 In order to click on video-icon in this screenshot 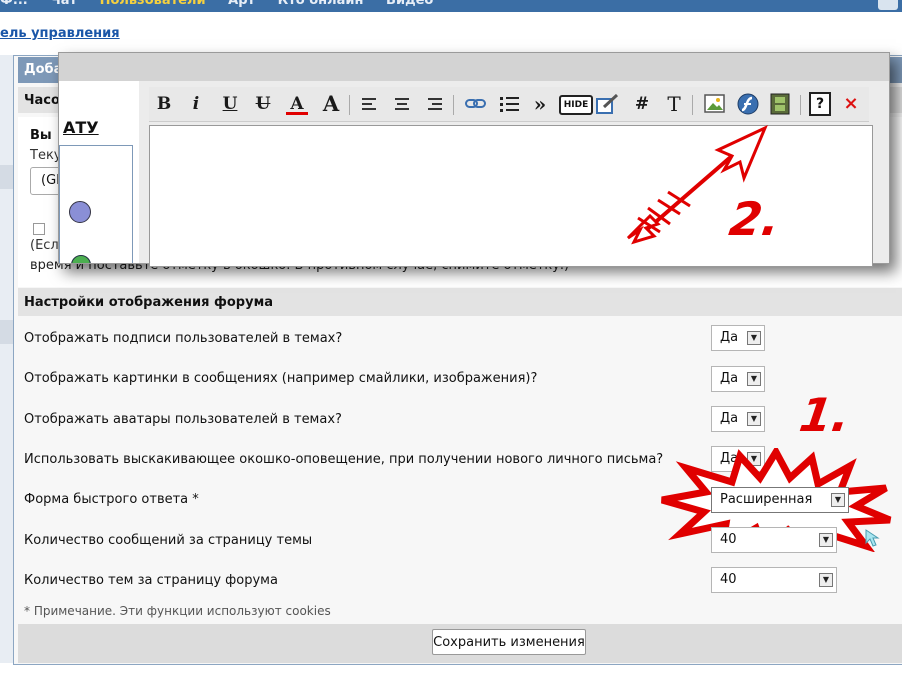, I will do `click(780, 104)`.